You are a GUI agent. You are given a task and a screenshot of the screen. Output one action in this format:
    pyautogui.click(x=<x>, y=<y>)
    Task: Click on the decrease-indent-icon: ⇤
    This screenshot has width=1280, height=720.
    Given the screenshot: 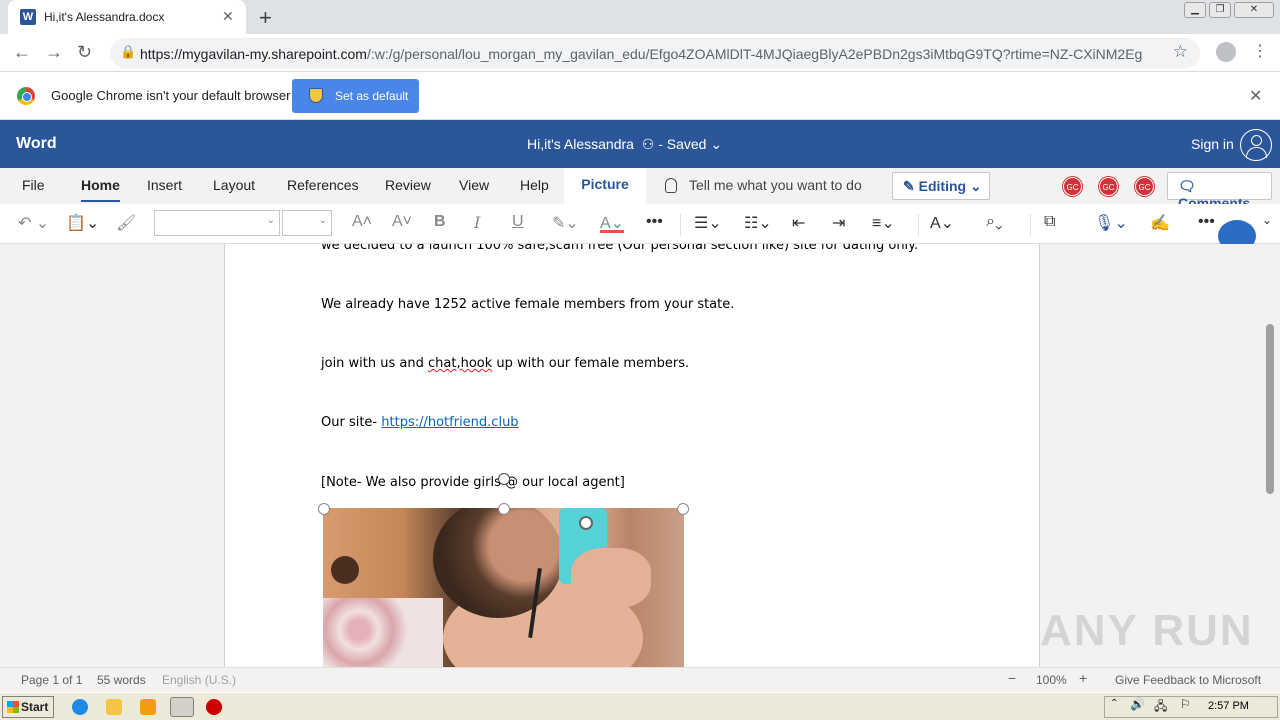 What is the action you would take?
    pyautogui.click(x=798, y=223)
    